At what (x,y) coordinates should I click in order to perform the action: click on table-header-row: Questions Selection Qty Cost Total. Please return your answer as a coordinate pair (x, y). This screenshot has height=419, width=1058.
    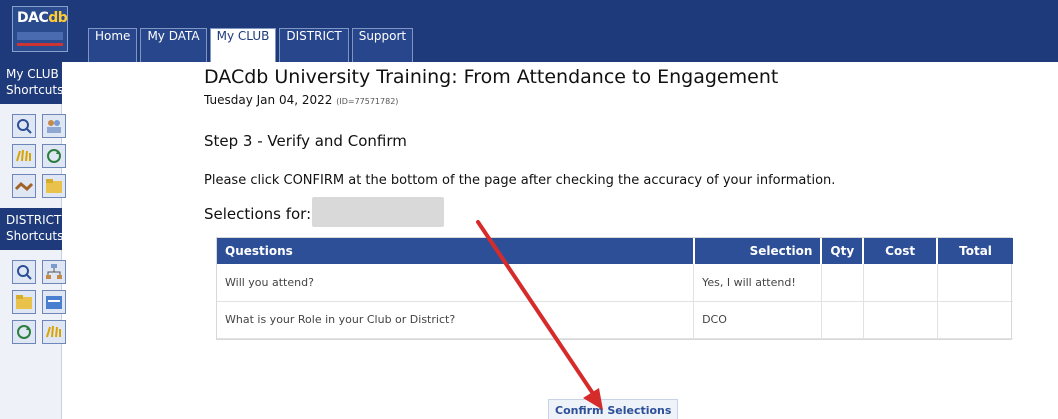
    Looking at the image, I should click on (615, 251).